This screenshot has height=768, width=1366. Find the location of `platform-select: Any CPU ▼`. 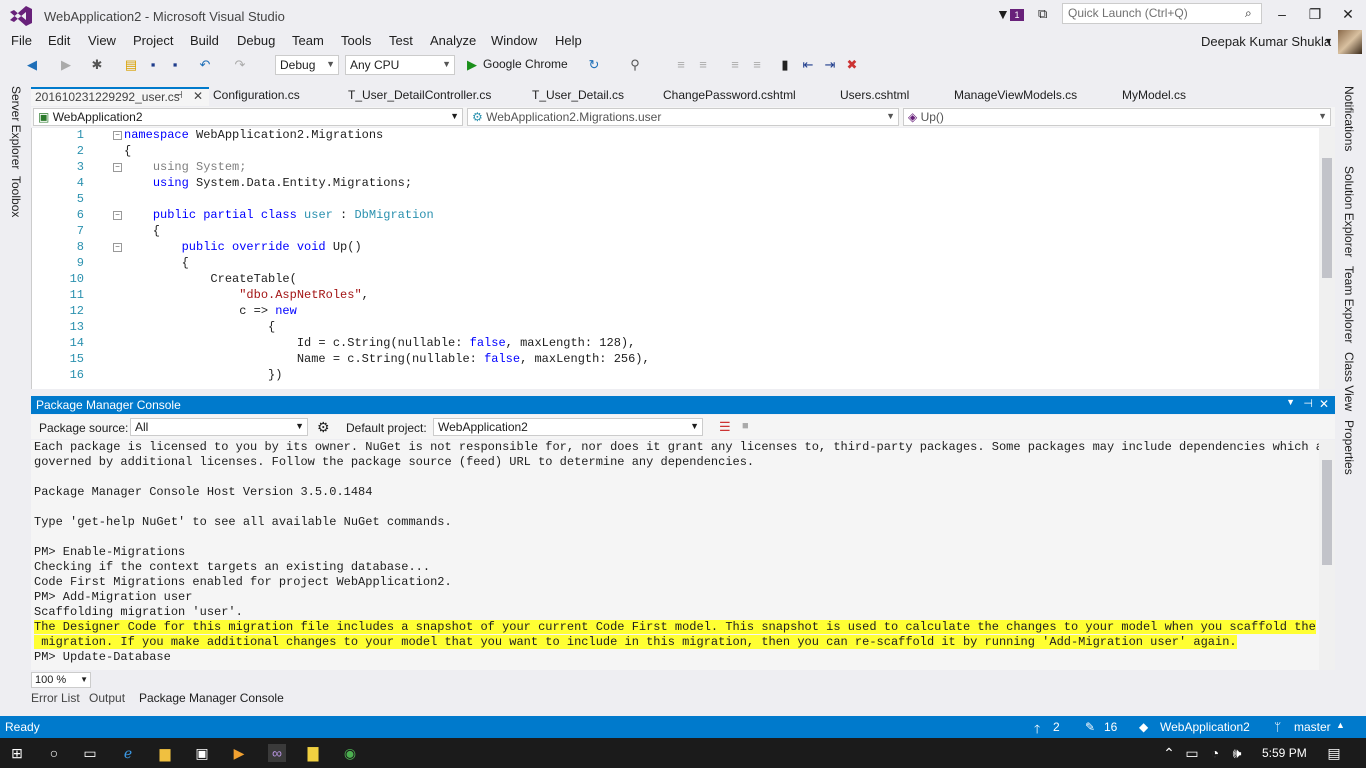

platform-select: Any CPU ▼ is located at coordinates (400, 65).